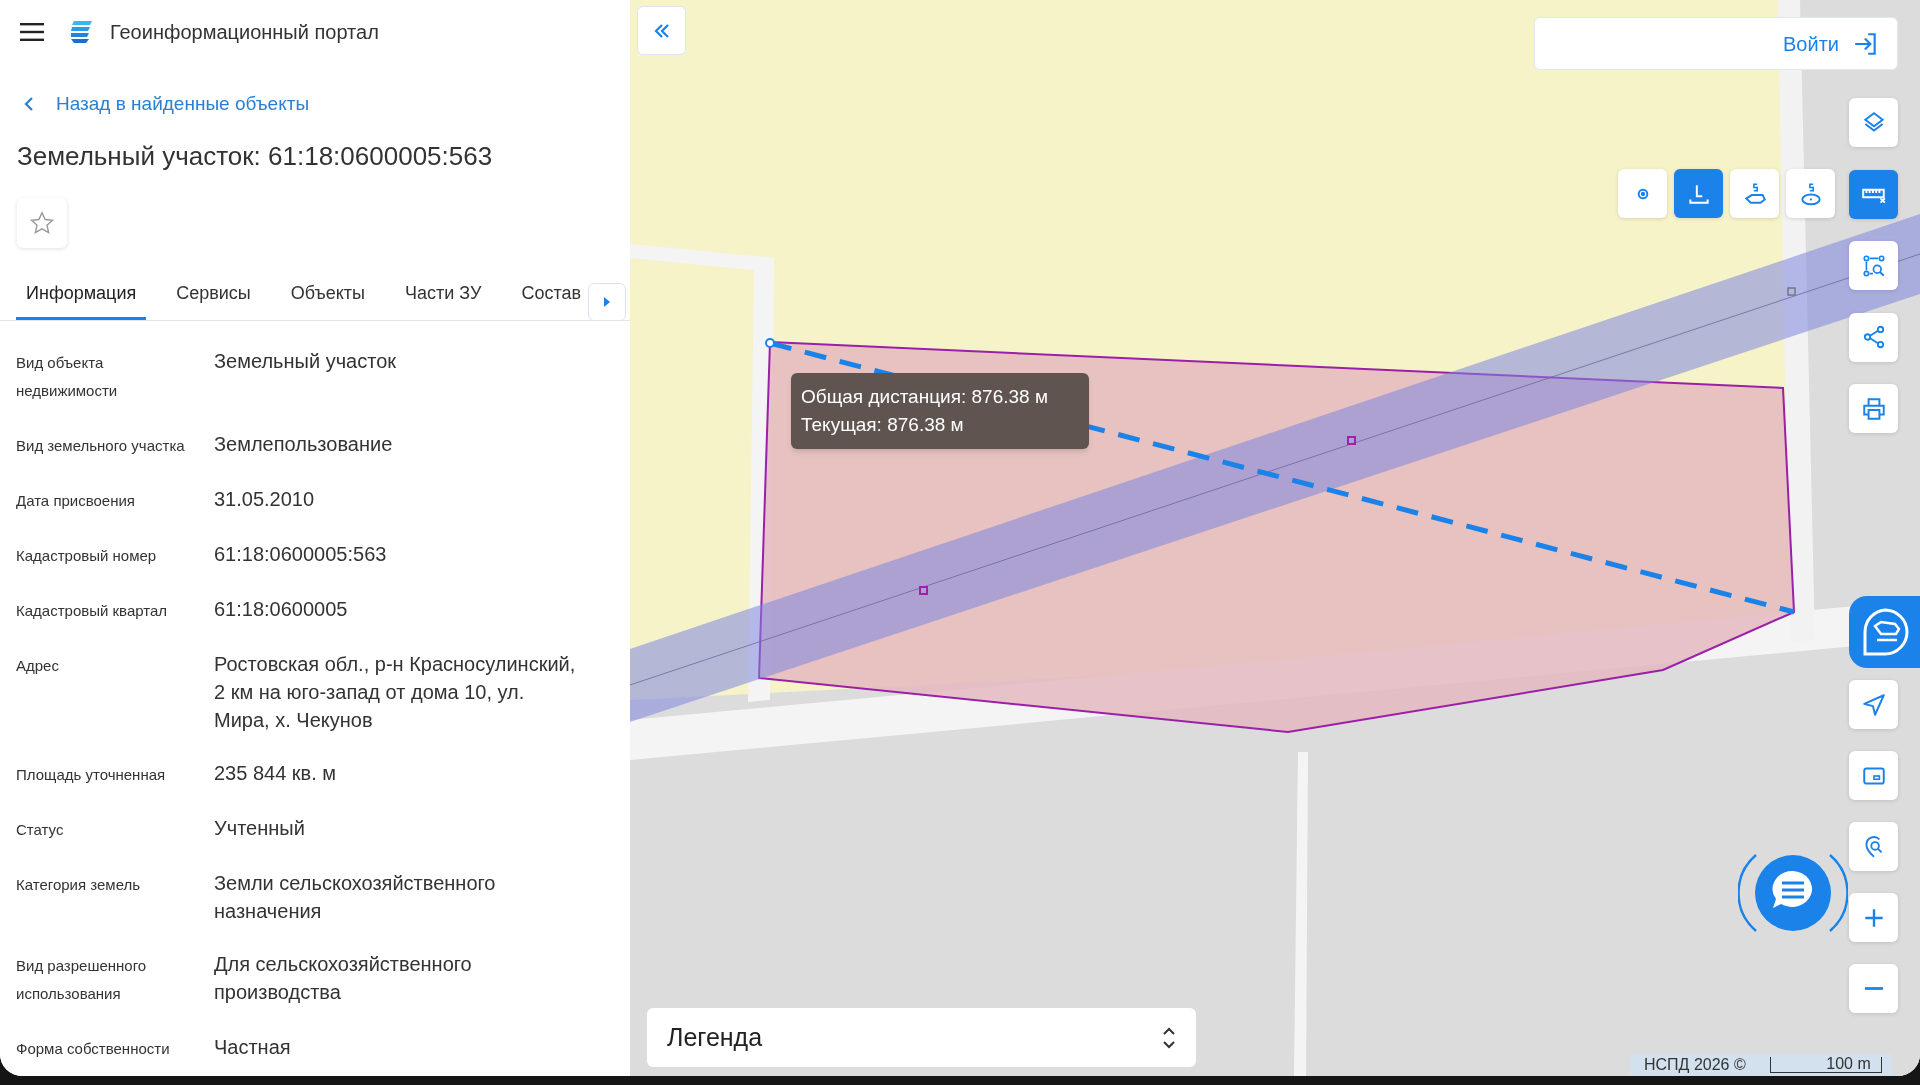 The width and height of the screenshot is (1920, 1085). What do you see at coordinates (264, 499) in the screenshot?
I see `property-value: 31.05.2010` at bounding box center [264, 499].